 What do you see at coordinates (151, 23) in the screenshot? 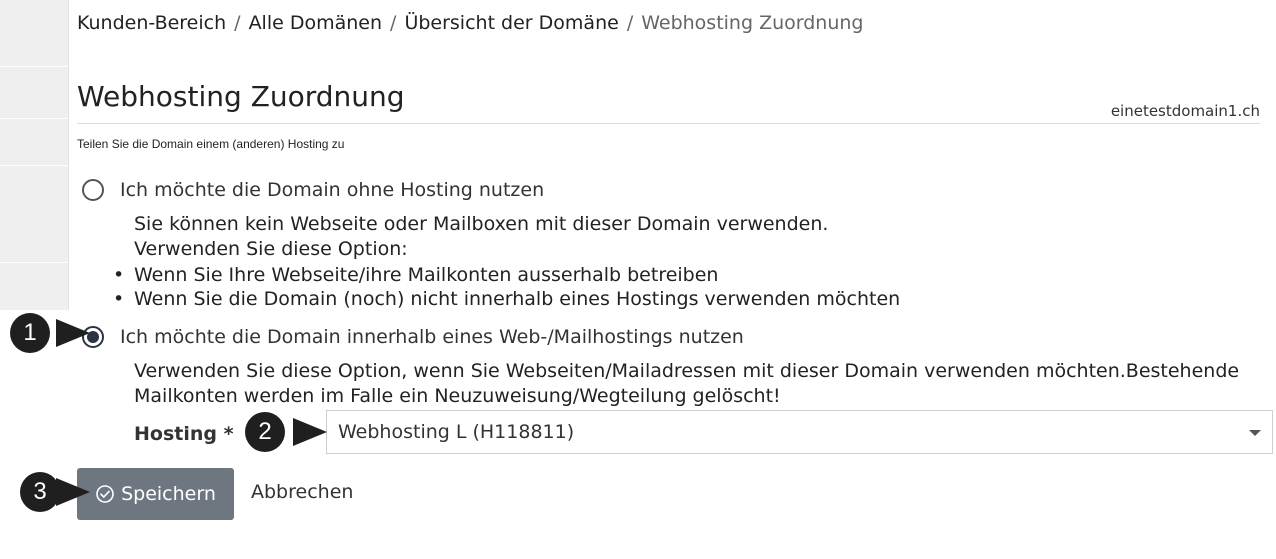
I see `breadcrumb-item-kunden-bereich: Kunden-Bereich` at bounding box center [151, 23].